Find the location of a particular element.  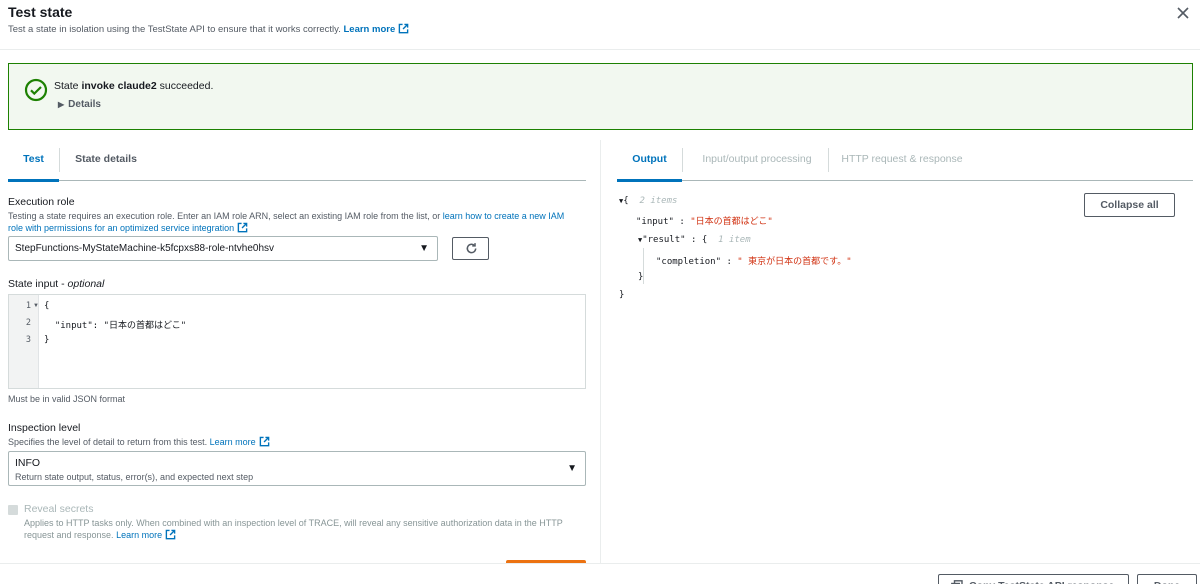

create-iam-role-link: learn how to create a new IAM is located at coordinates (504, 216).